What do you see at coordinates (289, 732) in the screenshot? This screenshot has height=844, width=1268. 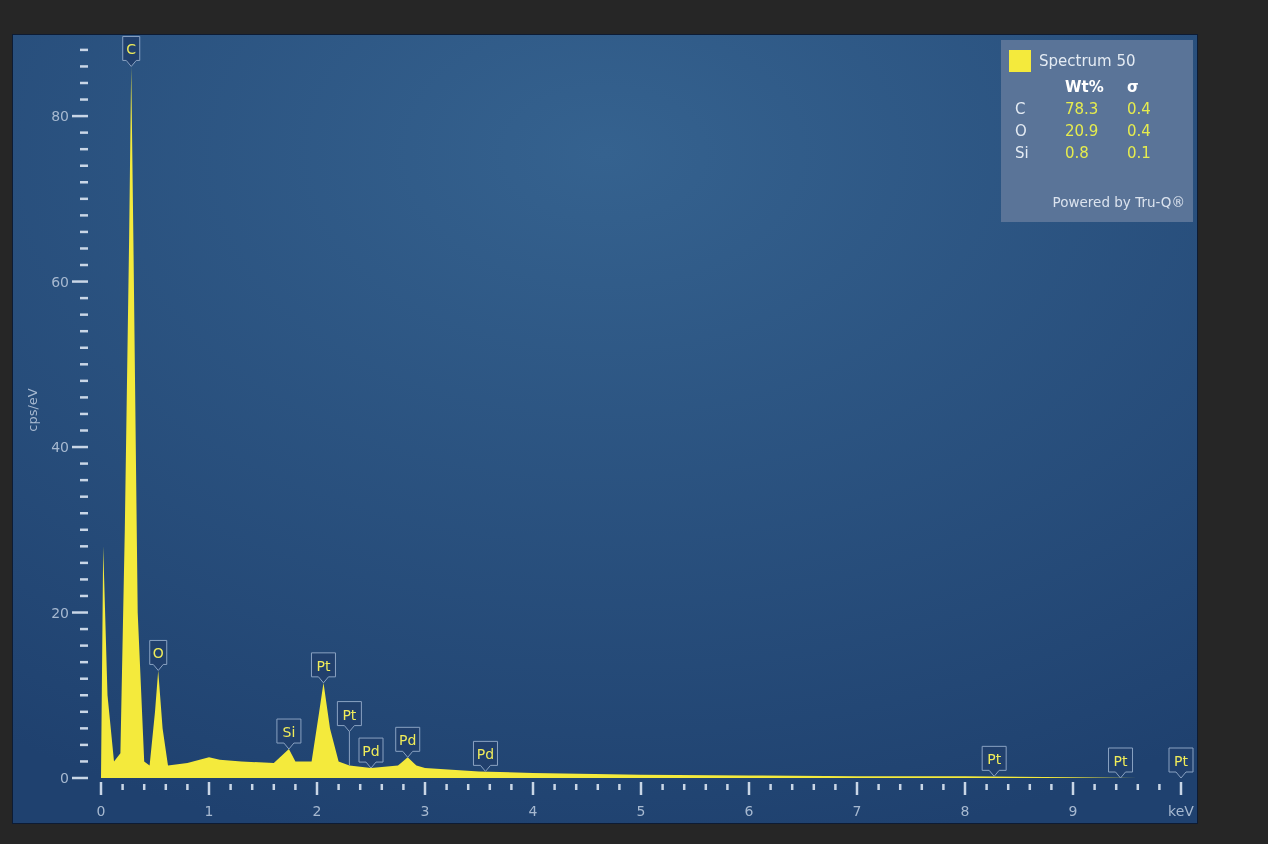 I see `annotation: Si` at bounding box center [289, 732].